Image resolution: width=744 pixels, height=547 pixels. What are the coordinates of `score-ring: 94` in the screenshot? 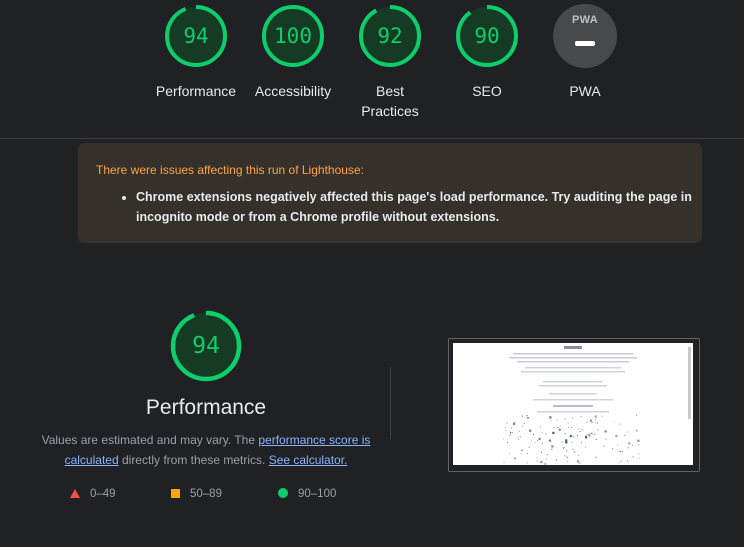 It's located at (196, 36).